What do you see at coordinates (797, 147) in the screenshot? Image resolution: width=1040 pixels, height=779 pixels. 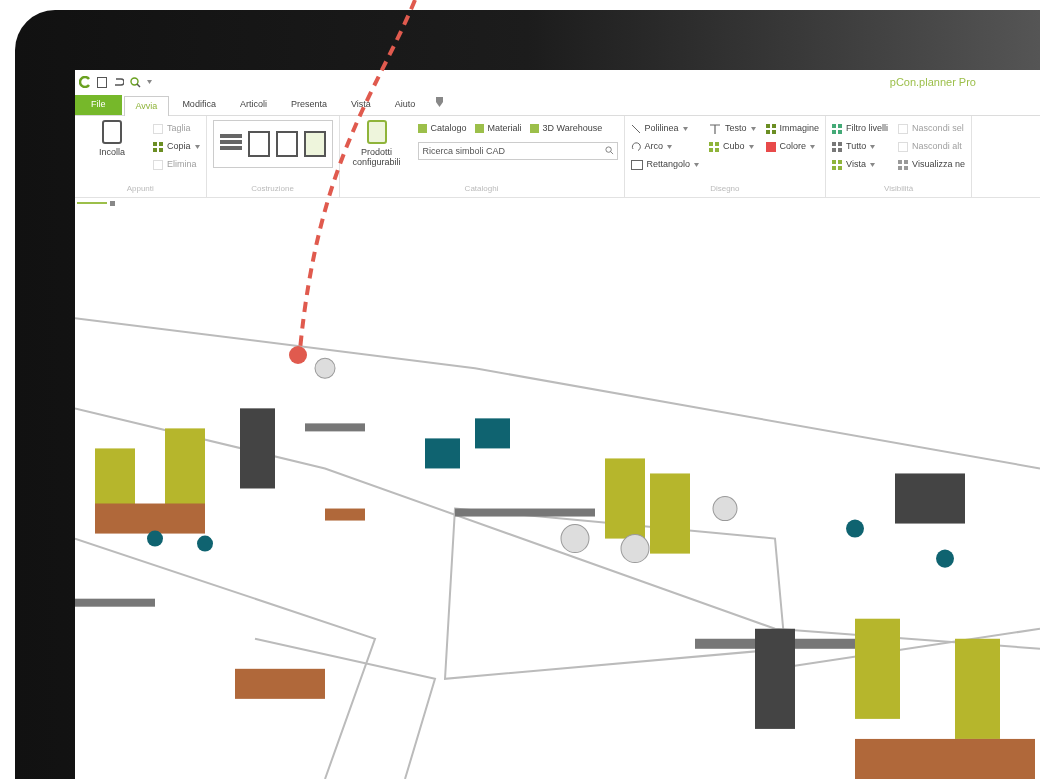 I see `ribbon-command: Colore` at bounding box center [797, 147].